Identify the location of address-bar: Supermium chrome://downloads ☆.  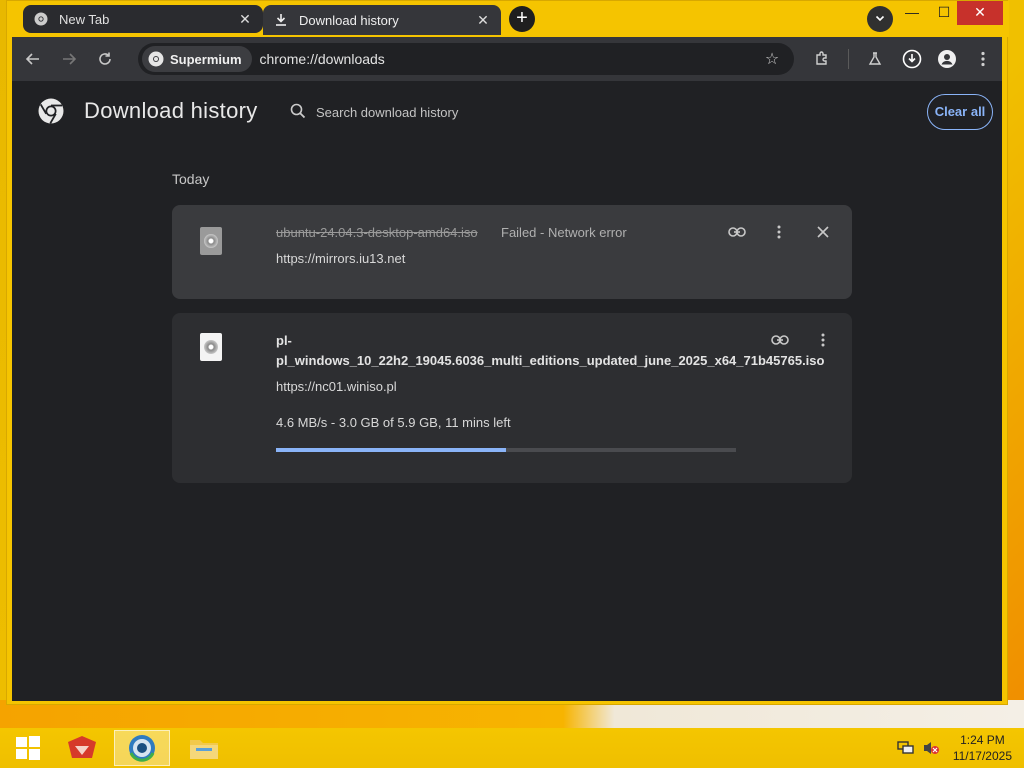
(466, 59).